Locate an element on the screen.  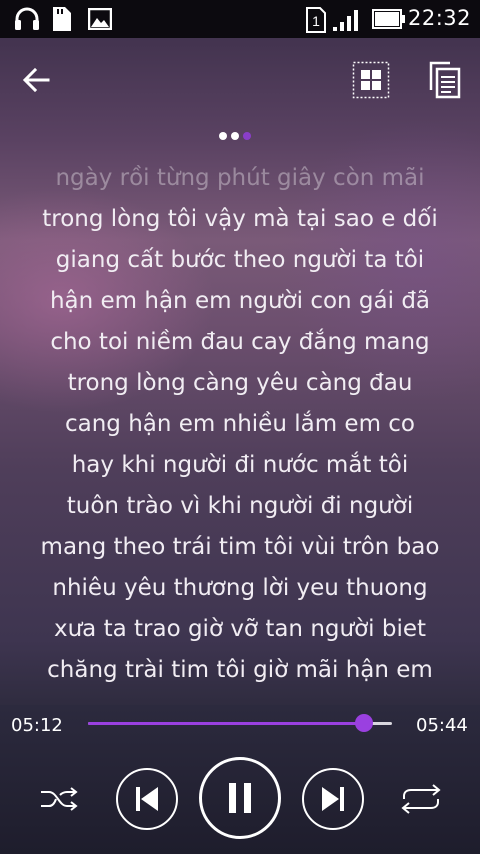
sim-icon: 1 is located at coordinates (316, 22).